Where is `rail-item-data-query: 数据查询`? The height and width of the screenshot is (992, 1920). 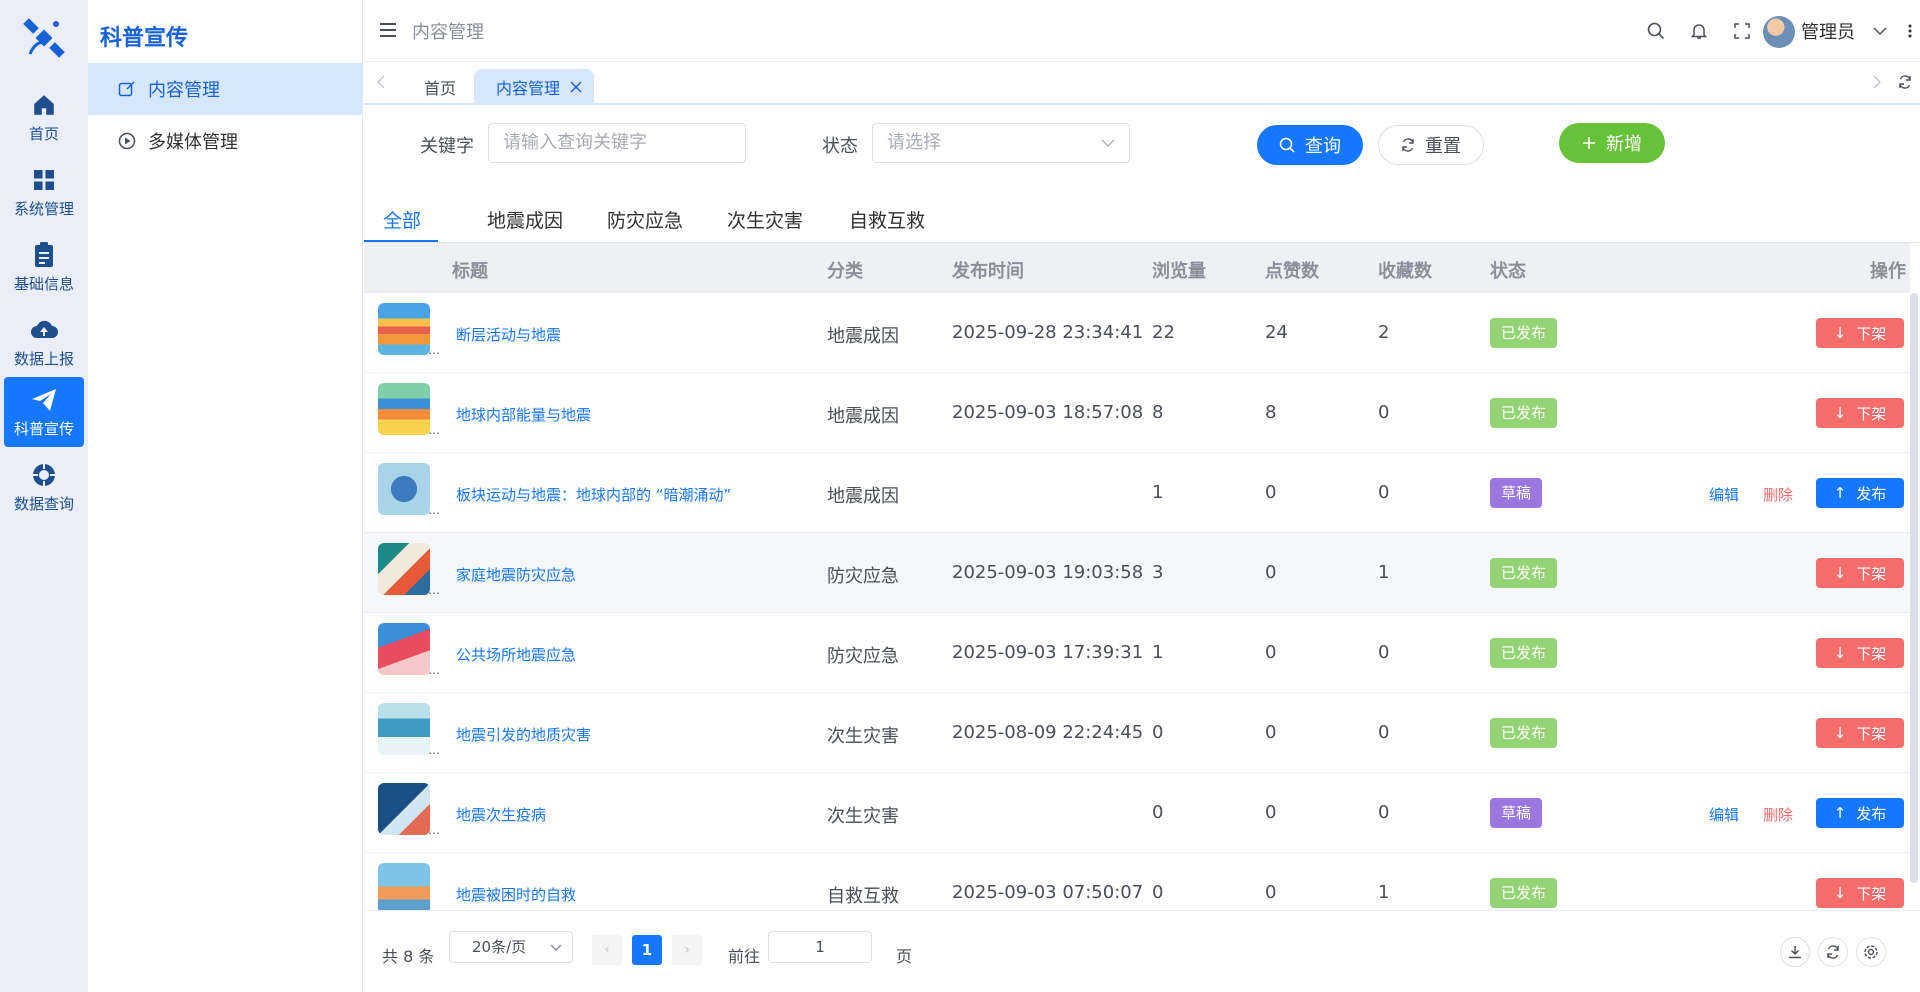
rail-item-data-query: 数据查询 is located at coordinates (44, 487).